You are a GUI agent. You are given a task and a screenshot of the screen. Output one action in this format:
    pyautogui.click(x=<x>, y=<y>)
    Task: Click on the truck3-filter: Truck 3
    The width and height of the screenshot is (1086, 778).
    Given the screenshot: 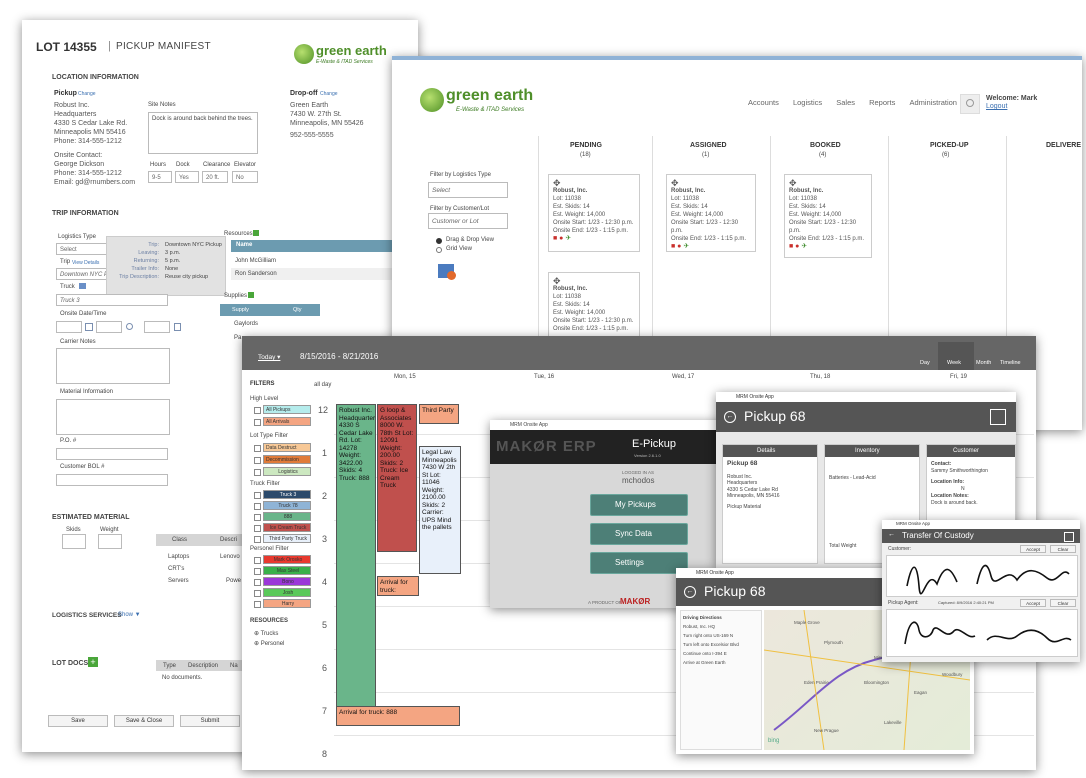 What is the action you would take?
    pyautogui.click(x=287, y=494)
    